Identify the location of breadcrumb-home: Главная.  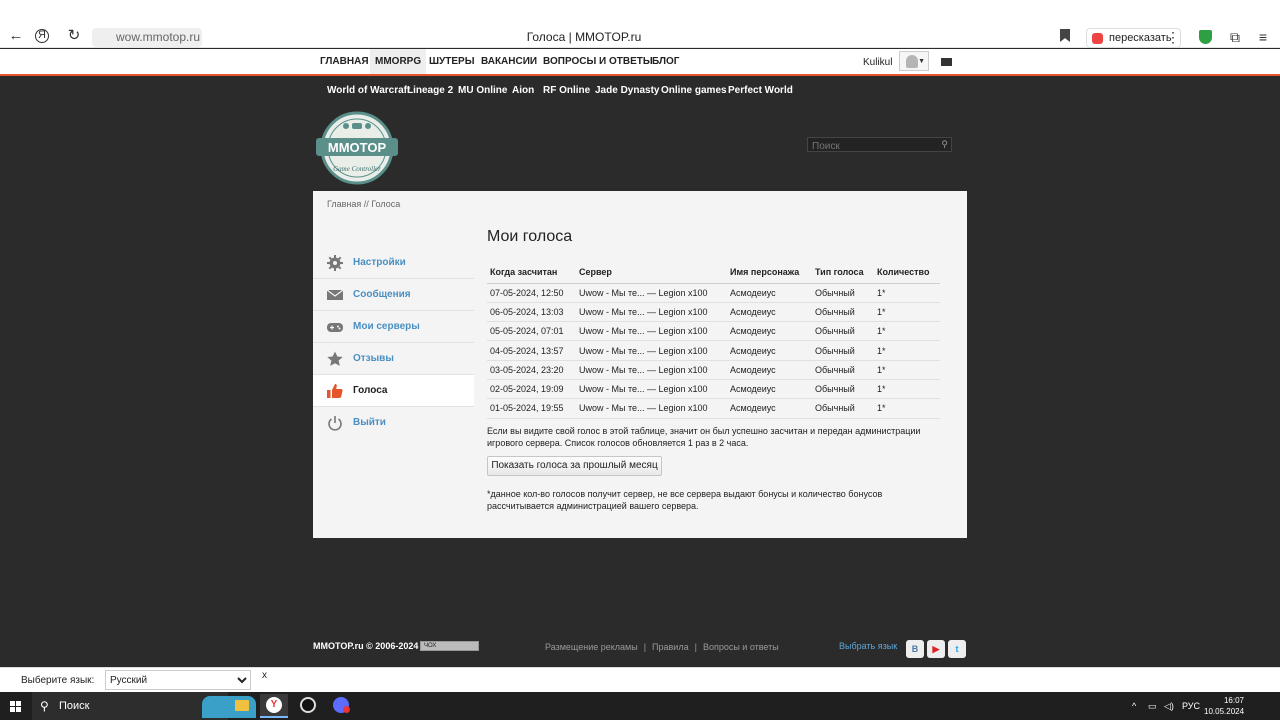
(344, 204).